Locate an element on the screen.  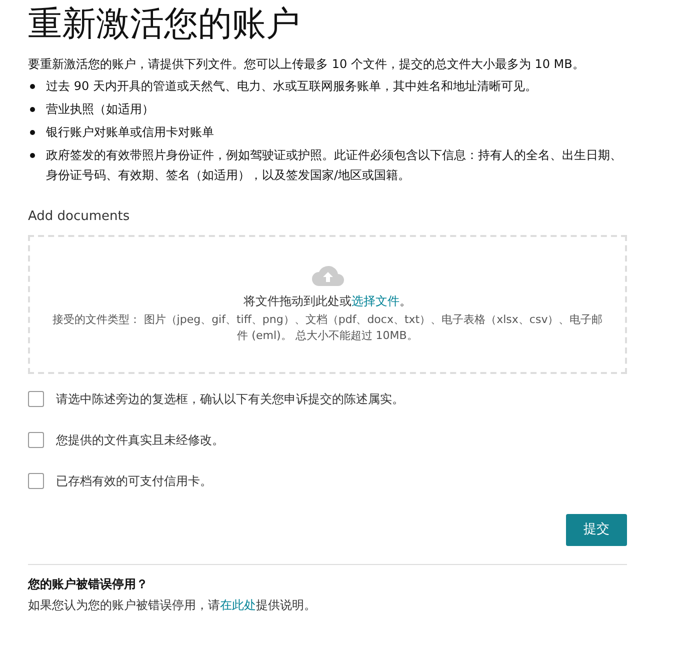
checkbox-label: 已存档有效的可支付信用卡。 is located at coordinates (134, 481).